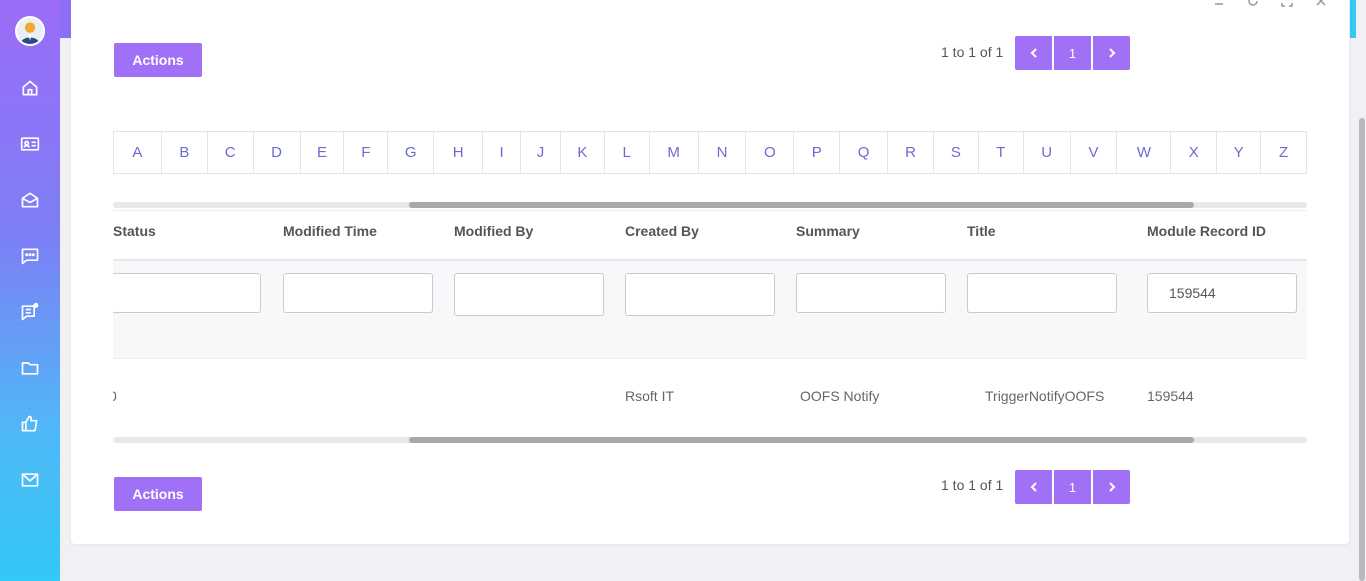 This screenshot has height=581, width=1366. I want to click on title-filter-input, so click(1042, 293).